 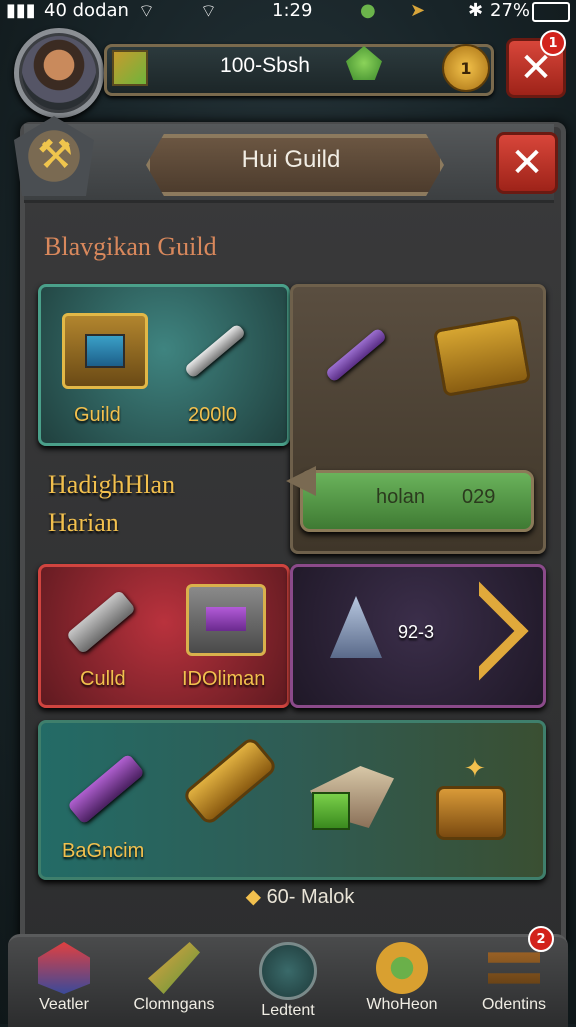 What do you see at coordinates (105, 351) in the screenshot?
I see `chest-icon` at bounding box center [105, 351].